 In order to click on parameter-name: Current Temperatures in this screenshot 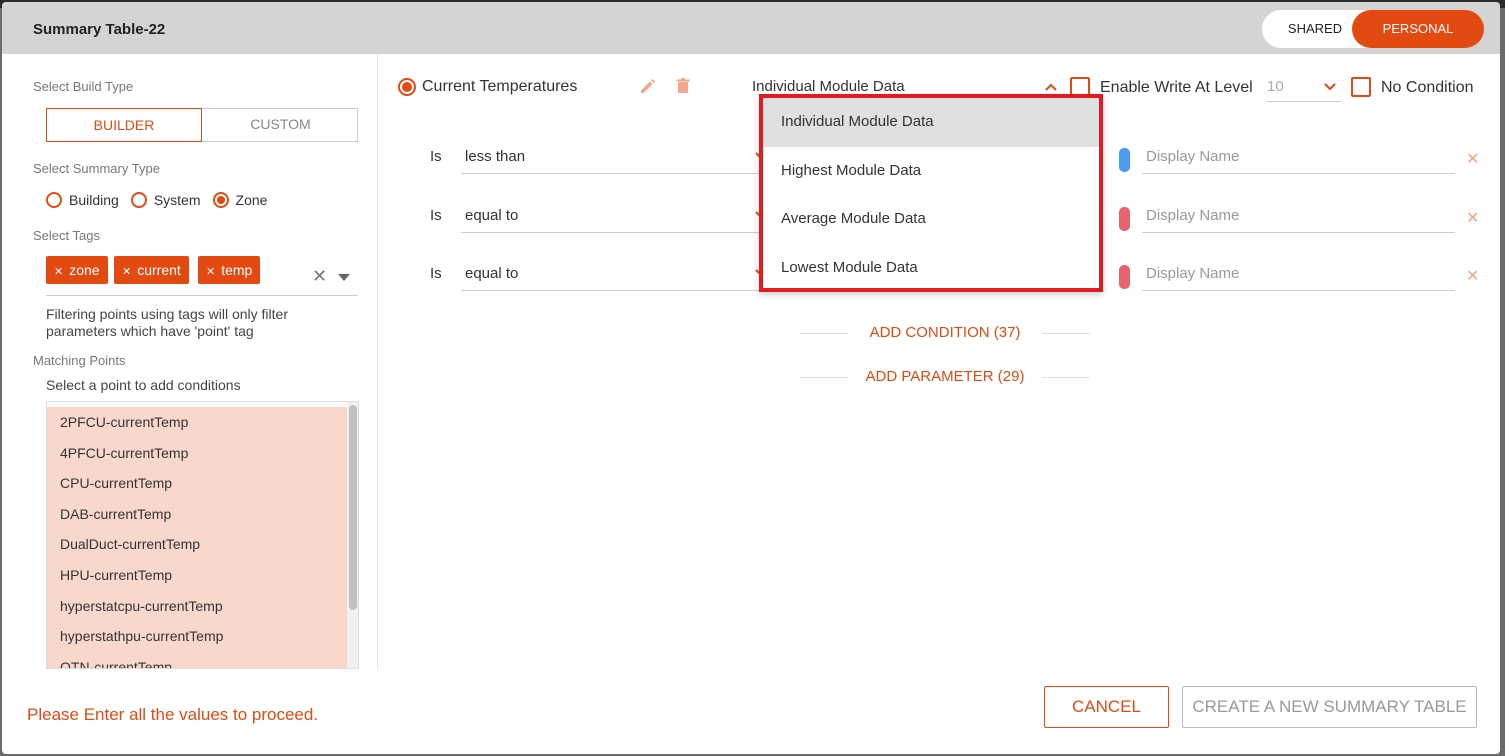, I will do `click(500, 86)`.